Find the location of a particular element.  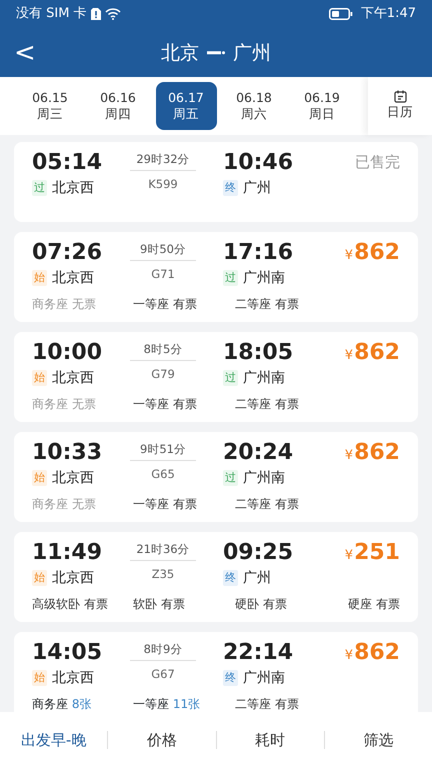

clock-text: 下午1:47 is located at coordinates (388, 14).